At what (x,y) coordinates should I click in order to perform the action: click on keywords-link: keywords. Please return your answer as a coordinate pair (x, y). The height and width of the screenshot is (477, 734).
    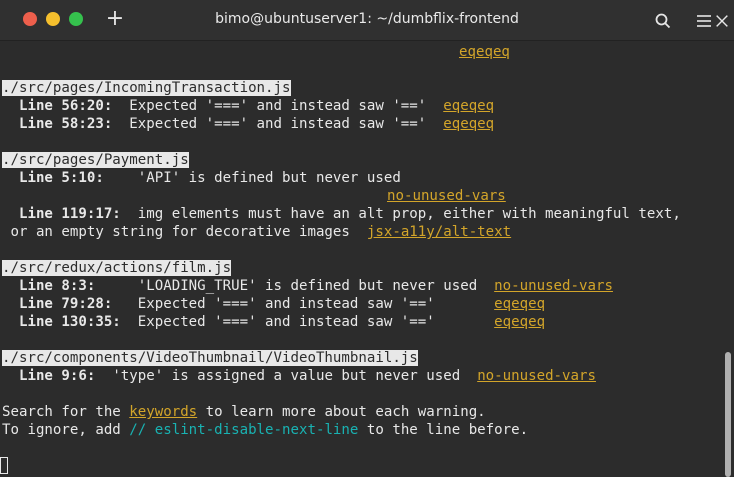
    Looking at the image, I should click on (163, 412).